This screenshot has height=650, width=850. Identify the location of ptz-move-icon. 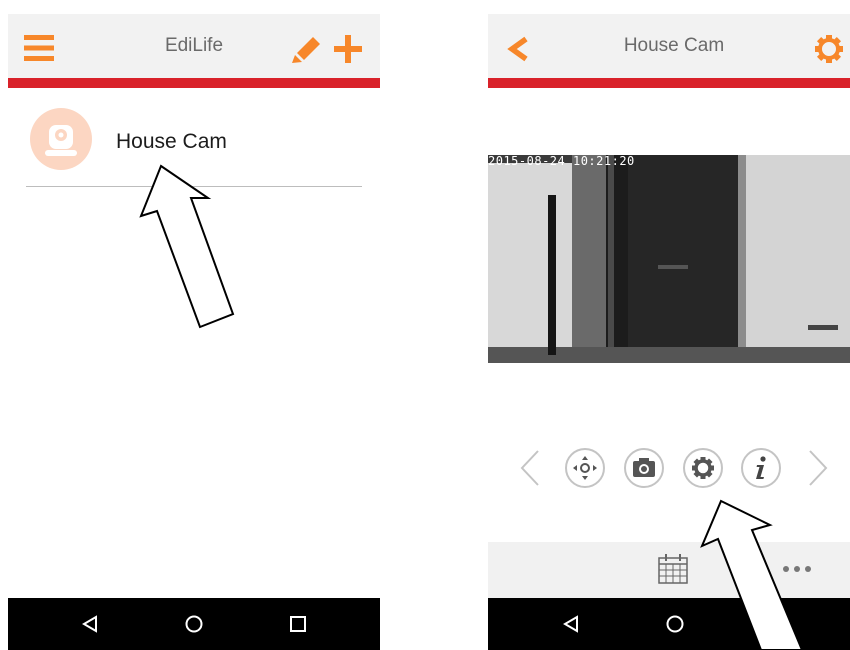
(585, 468).